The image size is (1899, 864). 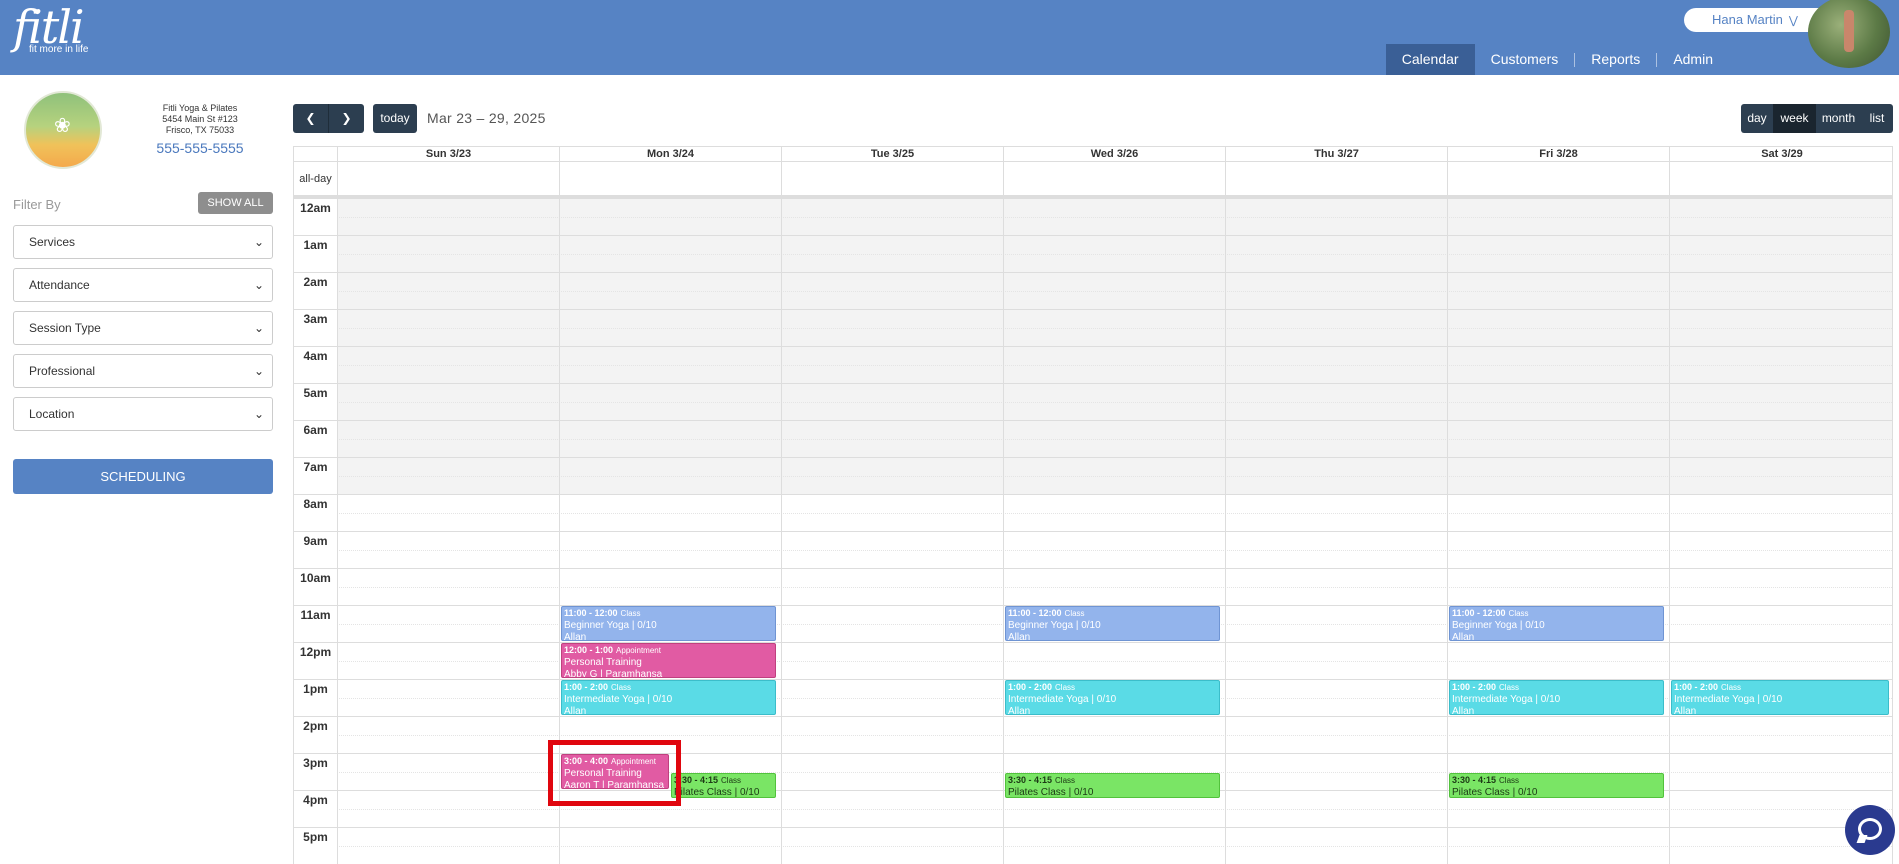 I want to click on time-slot: 5pm, so click(x=1093, y=845).